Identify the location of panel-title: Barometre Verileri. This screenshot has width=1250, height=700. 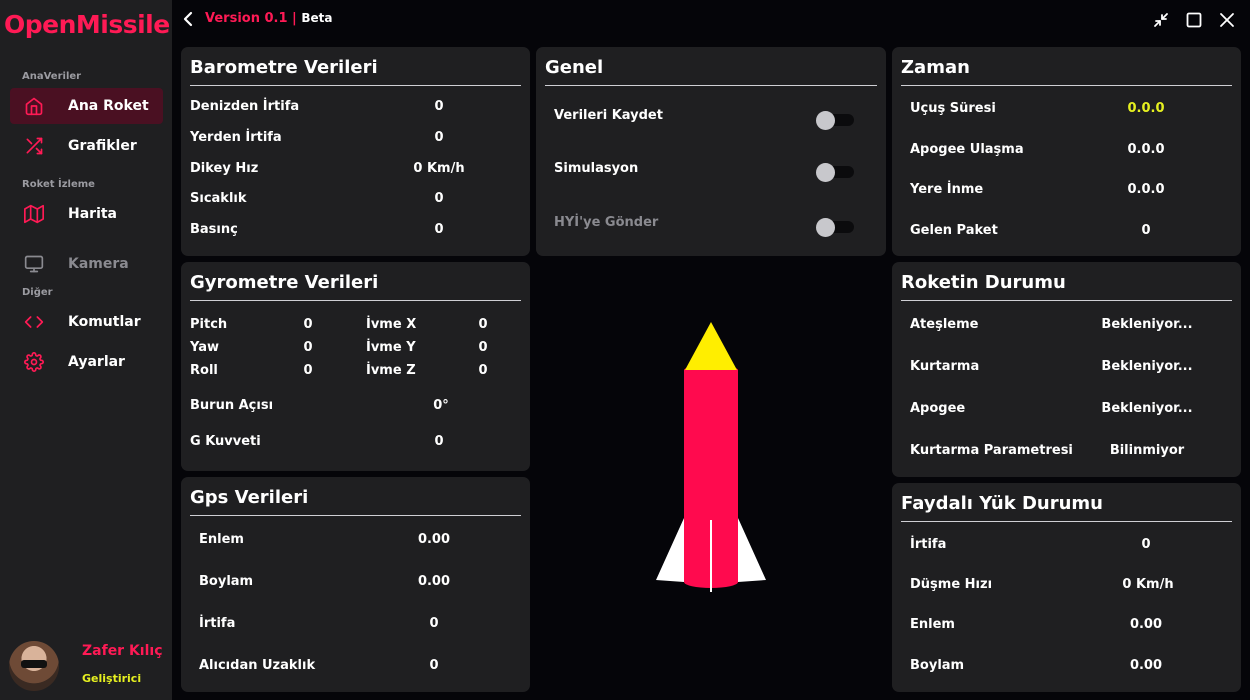
(284, 67).